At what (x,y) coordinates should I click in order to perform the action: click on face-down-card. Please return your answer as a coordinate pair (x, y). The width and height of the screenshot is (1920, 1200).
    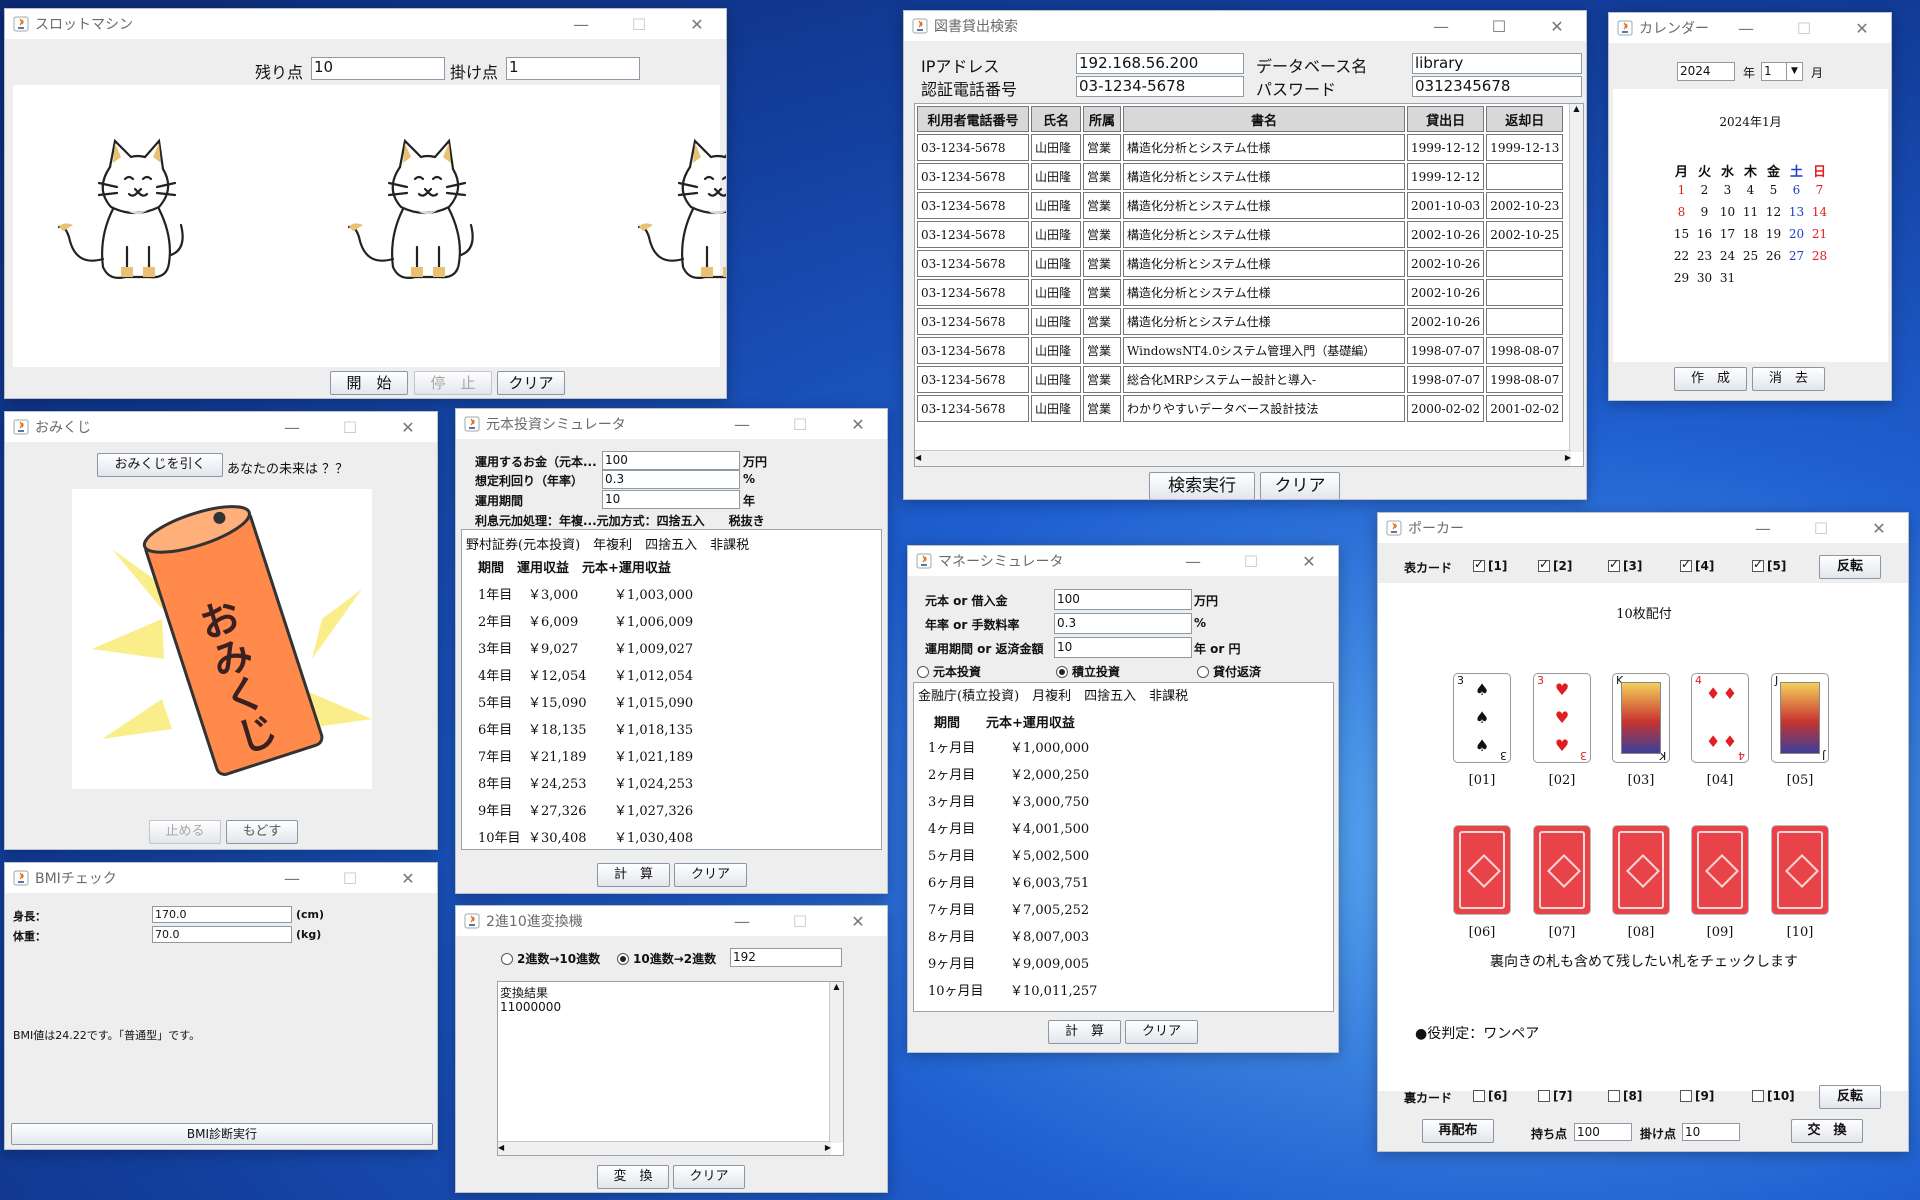
    Looking at the image, I should click on (1562, 870).